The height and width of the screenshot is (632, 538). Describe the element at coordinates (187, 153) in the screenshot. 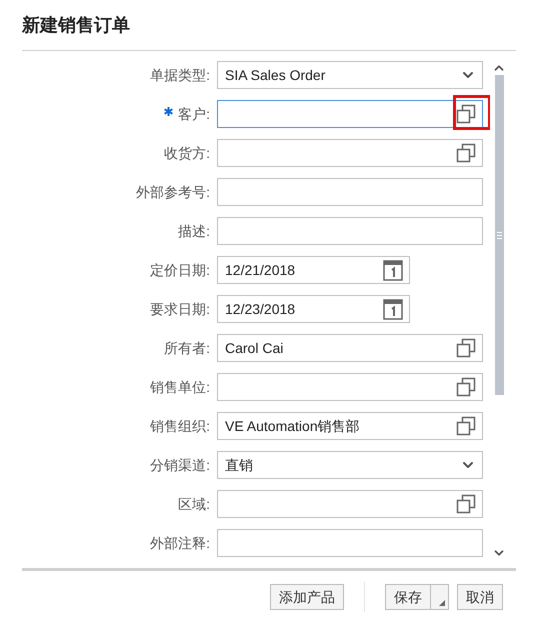

I see `field-label: 收货方:` at that location.